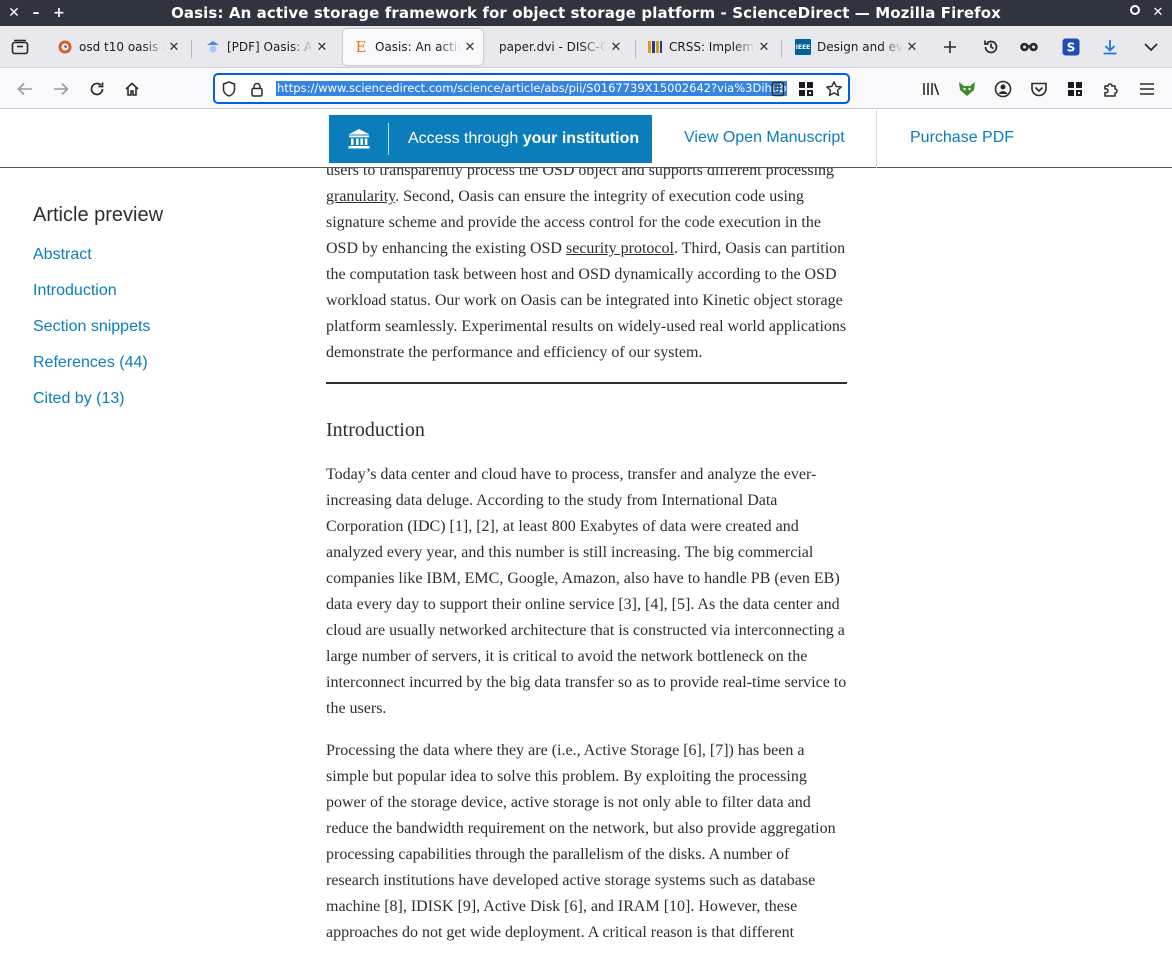 The width and height of the screenshot is (1172, 955). Describe the element at coordinates (1111, 89) in the screenshot. I see `extensions-puzzle-icon` at that location.